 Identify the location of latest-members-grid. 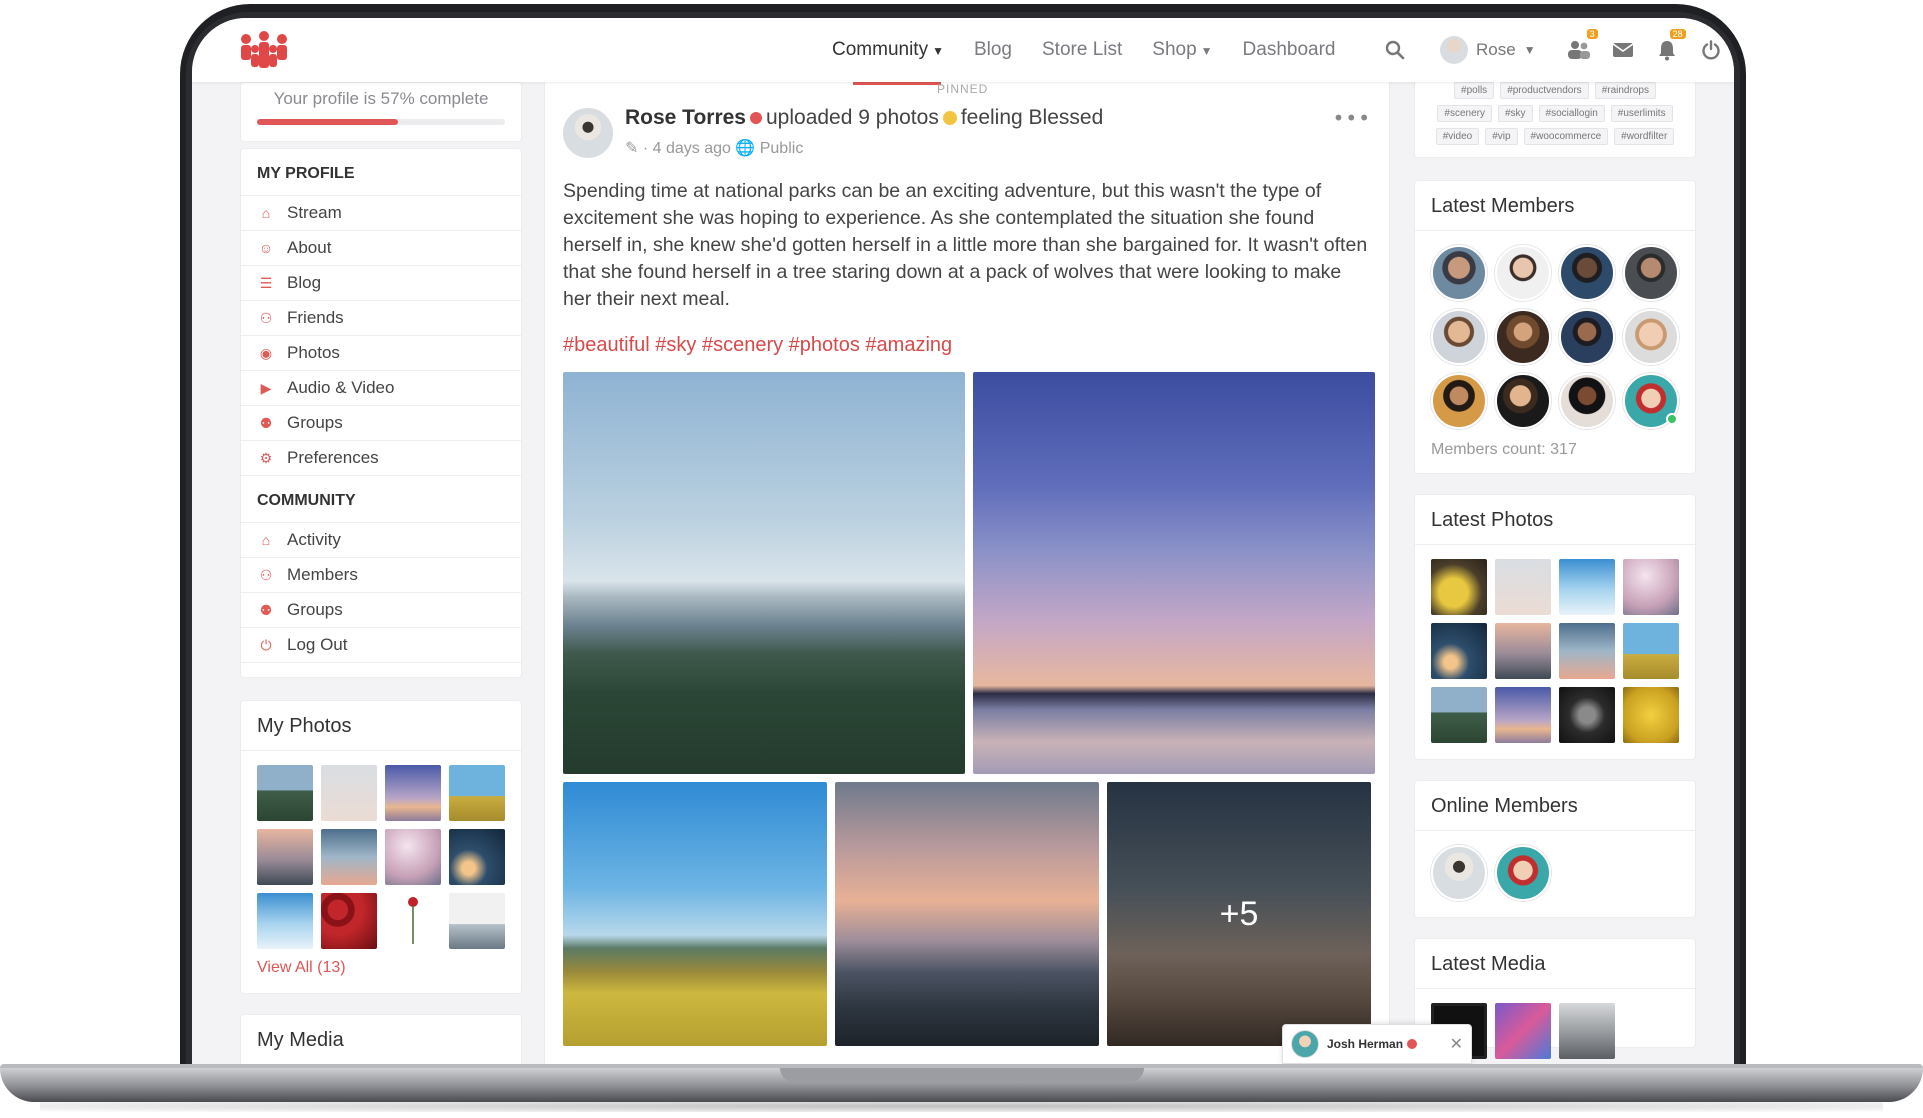
(1555, 334).